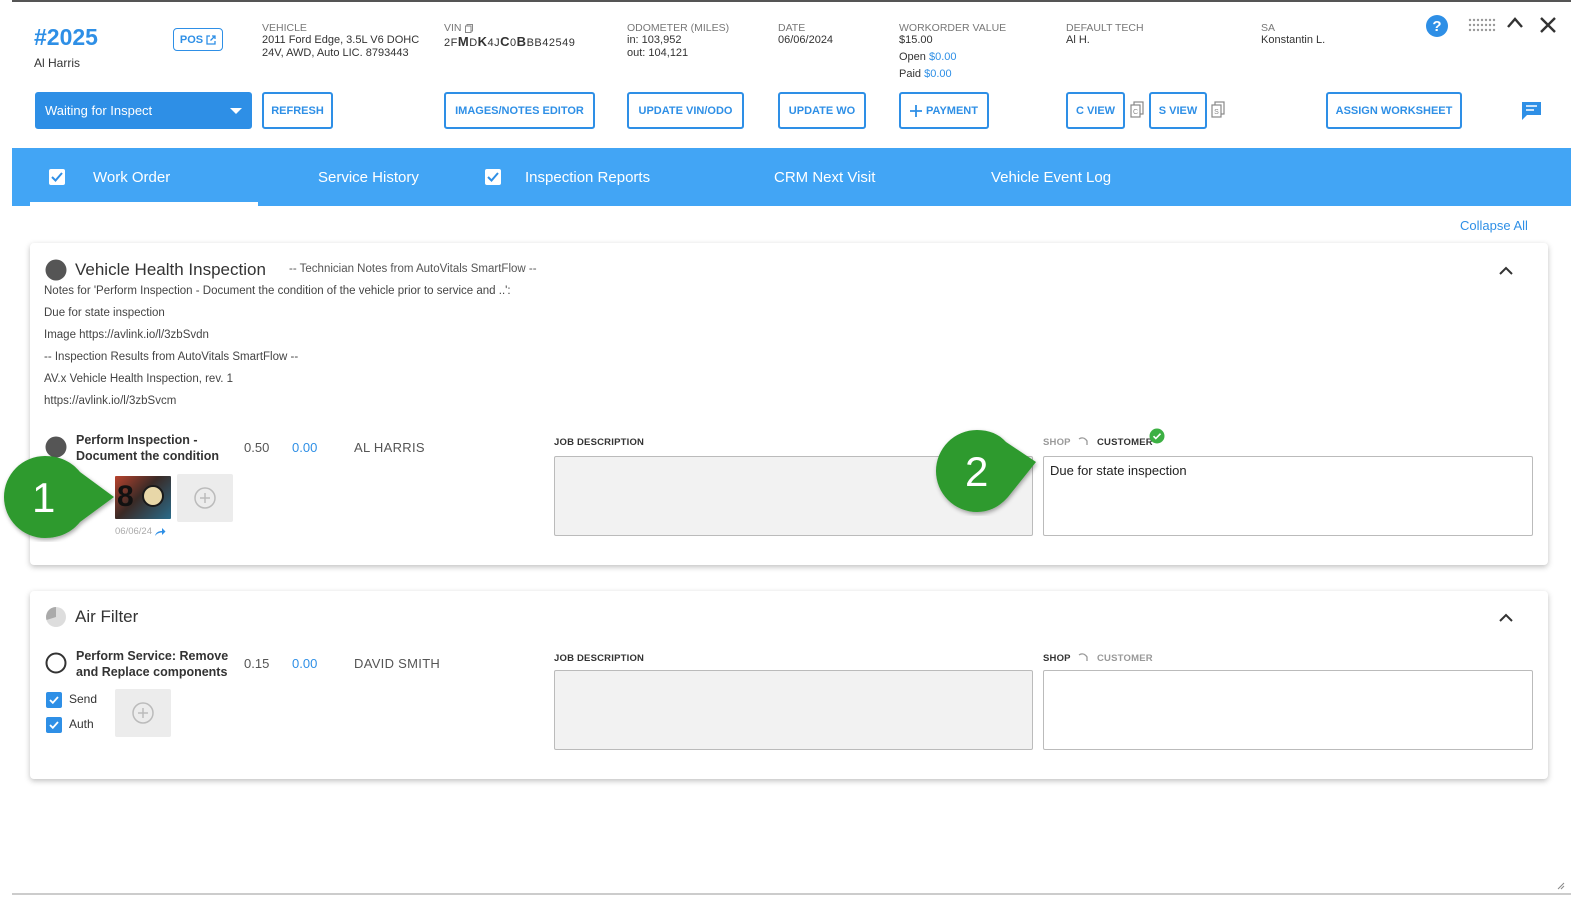 The image size is (1571, 901). What do you see at coordinates (284, 28) in the screenshot?
I see `vehicle-label: VEHICLE` at bounding box center [284, 28].